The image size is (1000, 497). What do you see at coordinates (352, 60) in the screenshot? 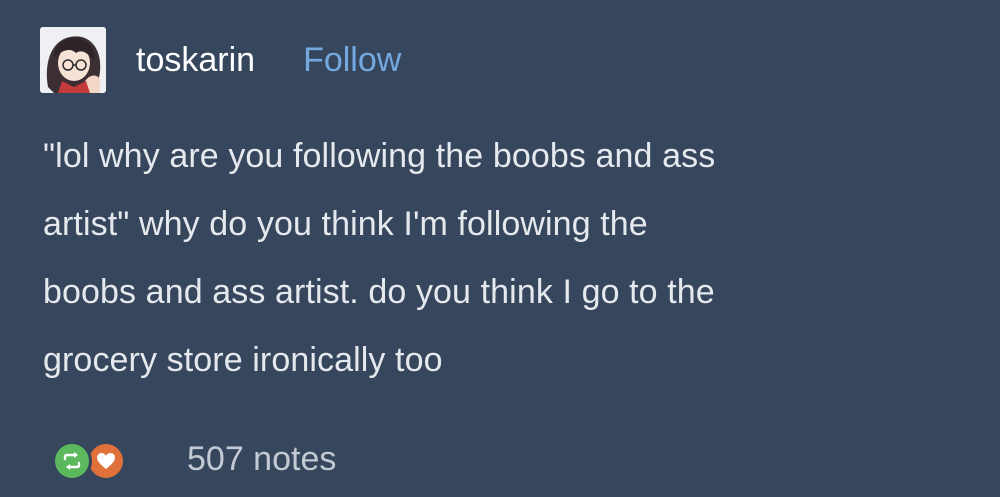
I see `follow-button: Follow` at bounding box center [352, 60].